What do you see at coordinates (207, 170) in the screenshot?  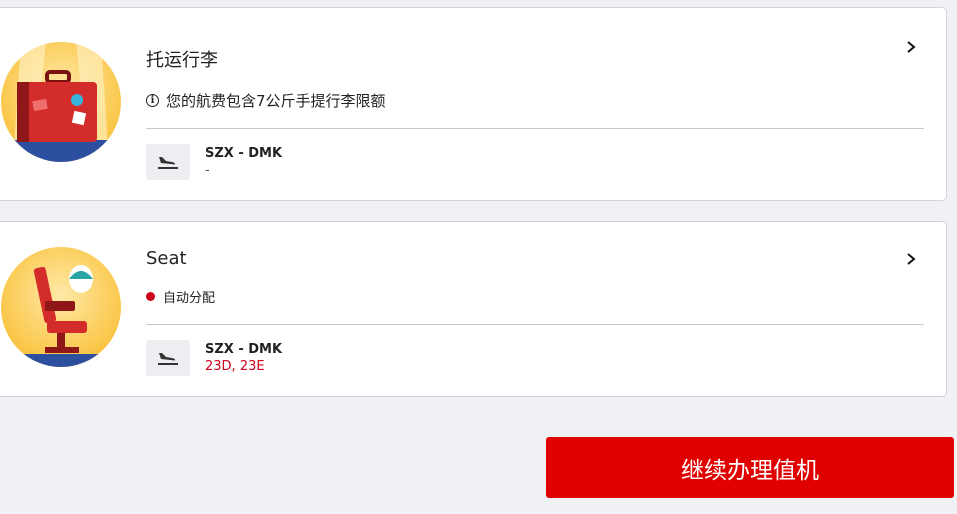 I see `baggage-detail: -` at bounding box center [207, 170].